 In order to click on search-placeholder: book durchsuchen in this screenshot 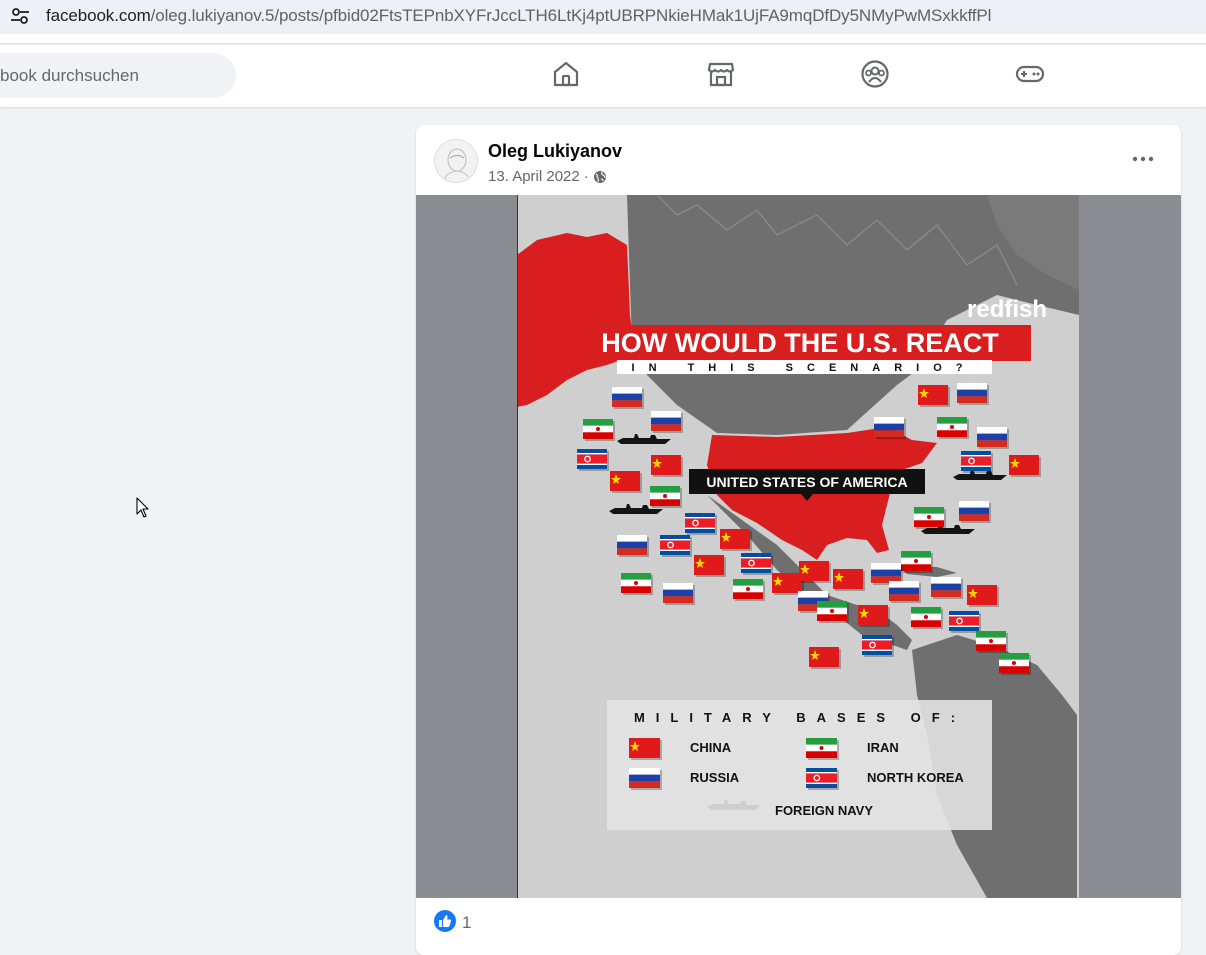, I will do `click(69, 75)`.